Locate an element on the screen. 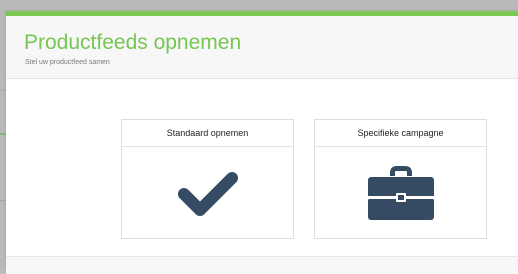 Image resolution: width=518 pixels, height=274 pixels. option-label: Standaard opnemen is located at coordinates (207, 133).